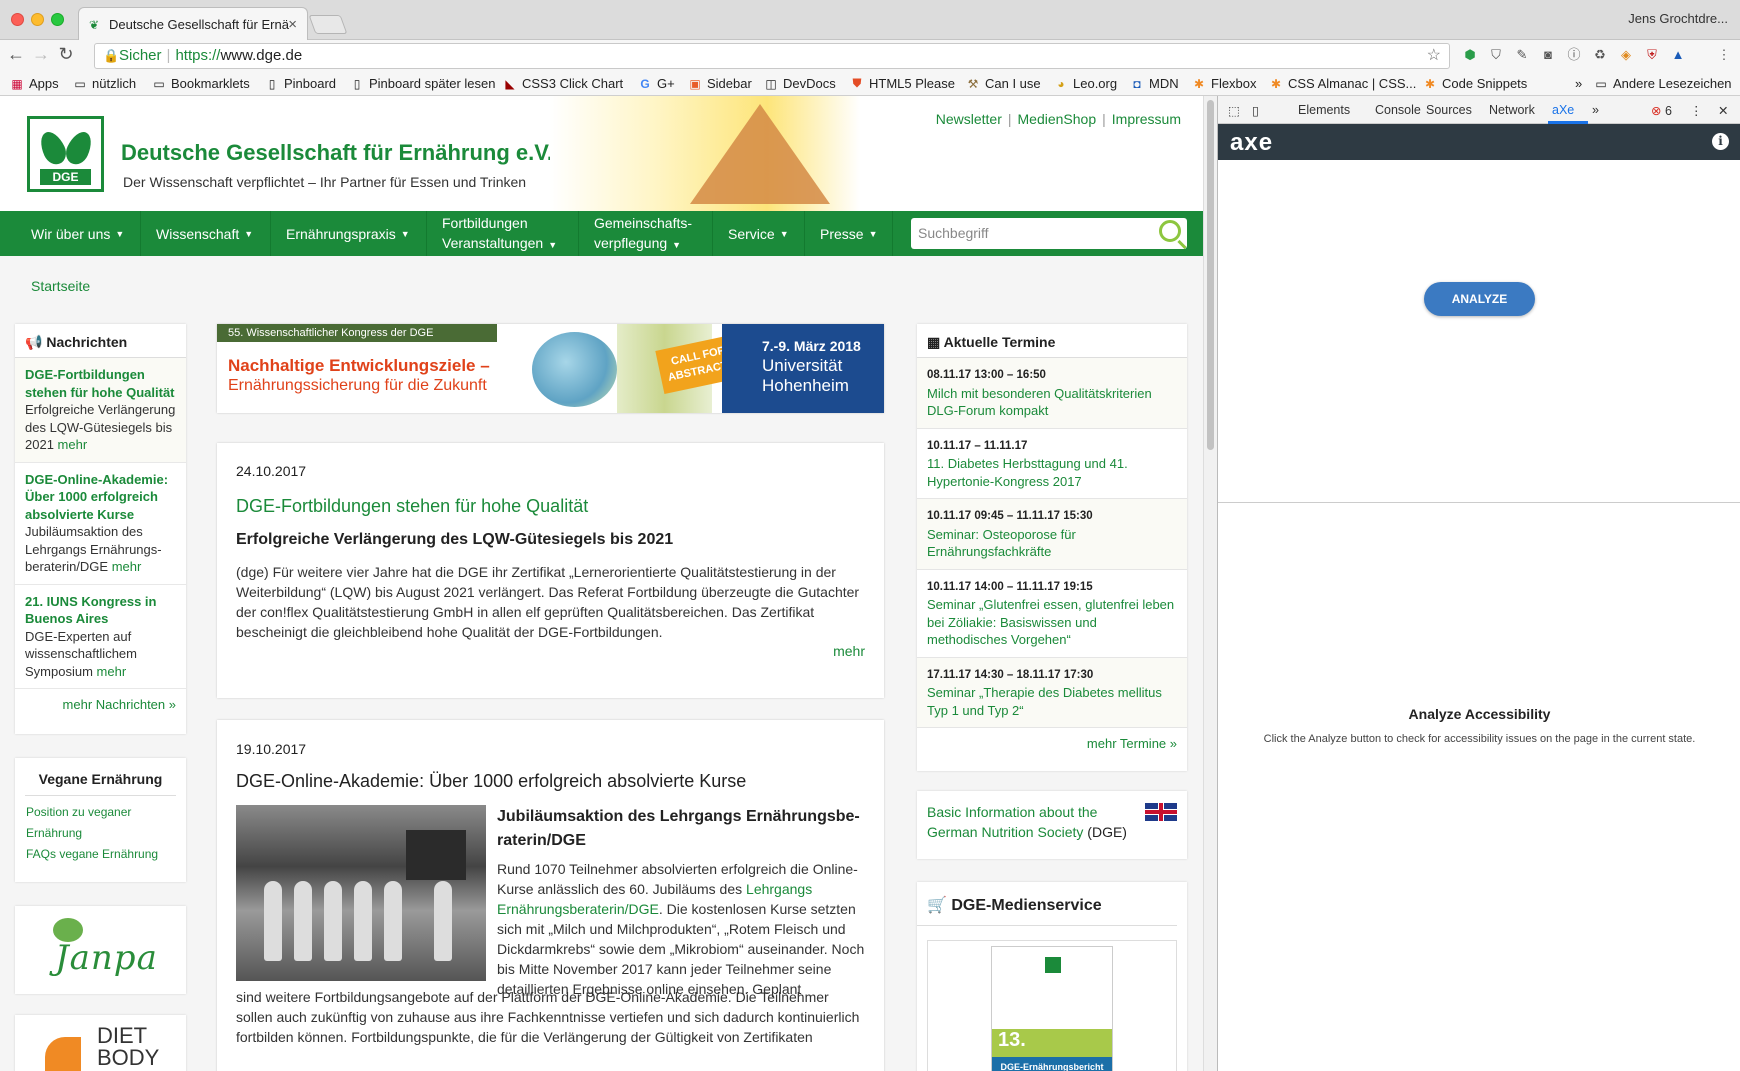 The height and width of the screenshot is (1071, 1740). I want to click on bookmark-other: ▭ Andere Lesezeichen, so click(1662, 83).